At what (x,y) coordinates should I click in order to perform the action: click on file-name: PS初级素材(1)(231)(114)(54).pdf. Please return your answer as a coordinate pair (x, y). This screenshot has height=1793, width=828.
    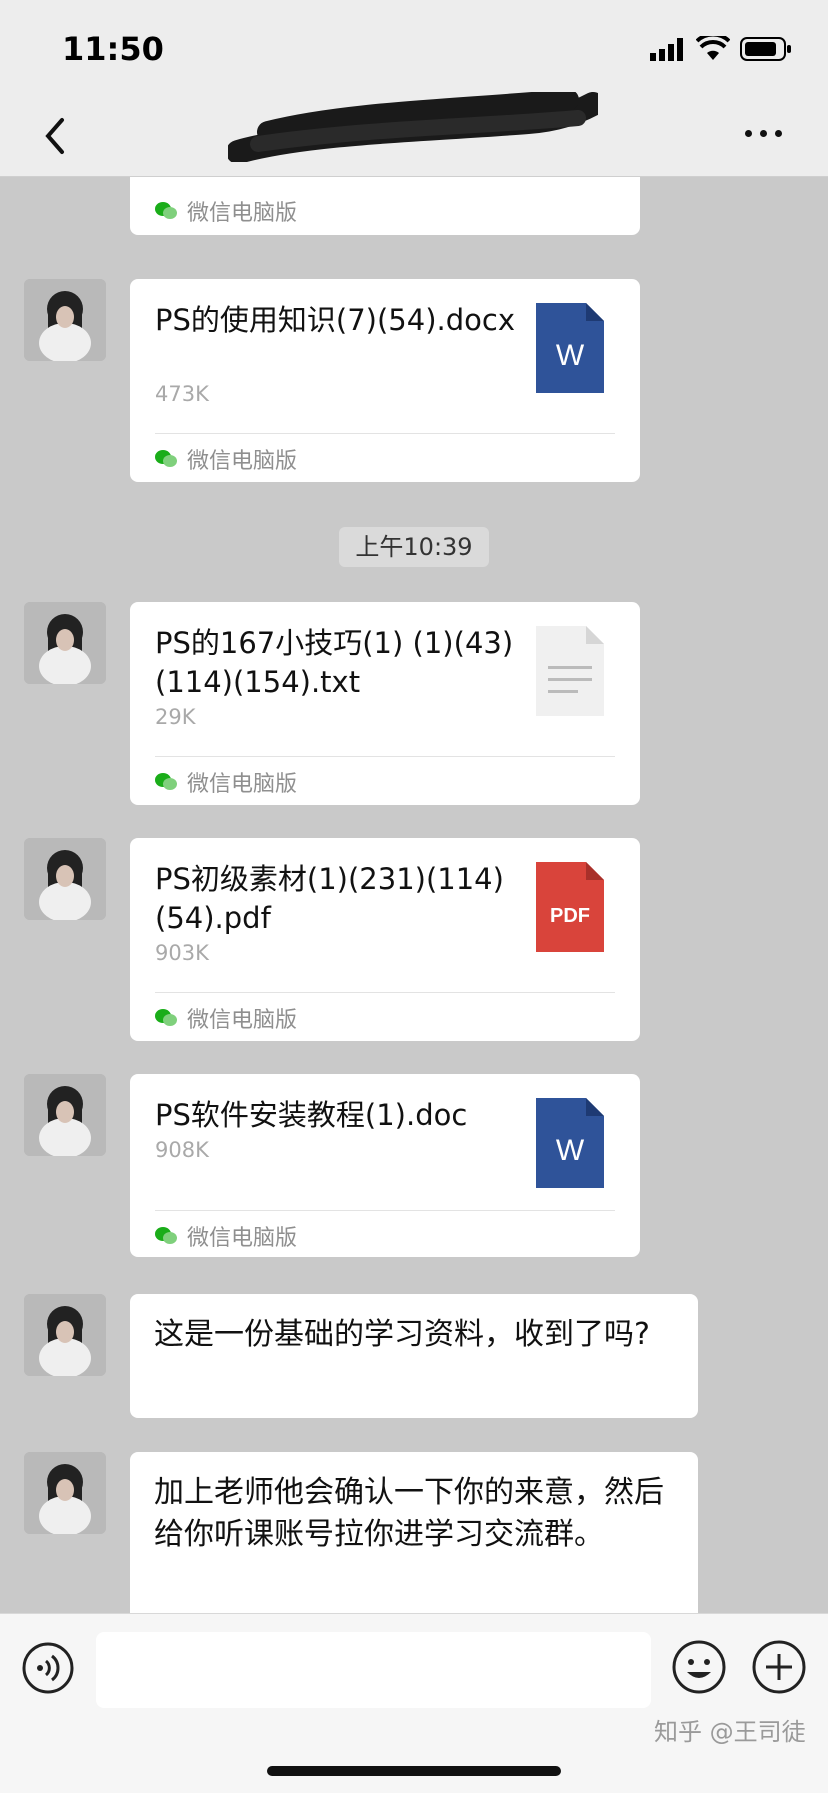
    Looking at the image, I should click on (329, 898).